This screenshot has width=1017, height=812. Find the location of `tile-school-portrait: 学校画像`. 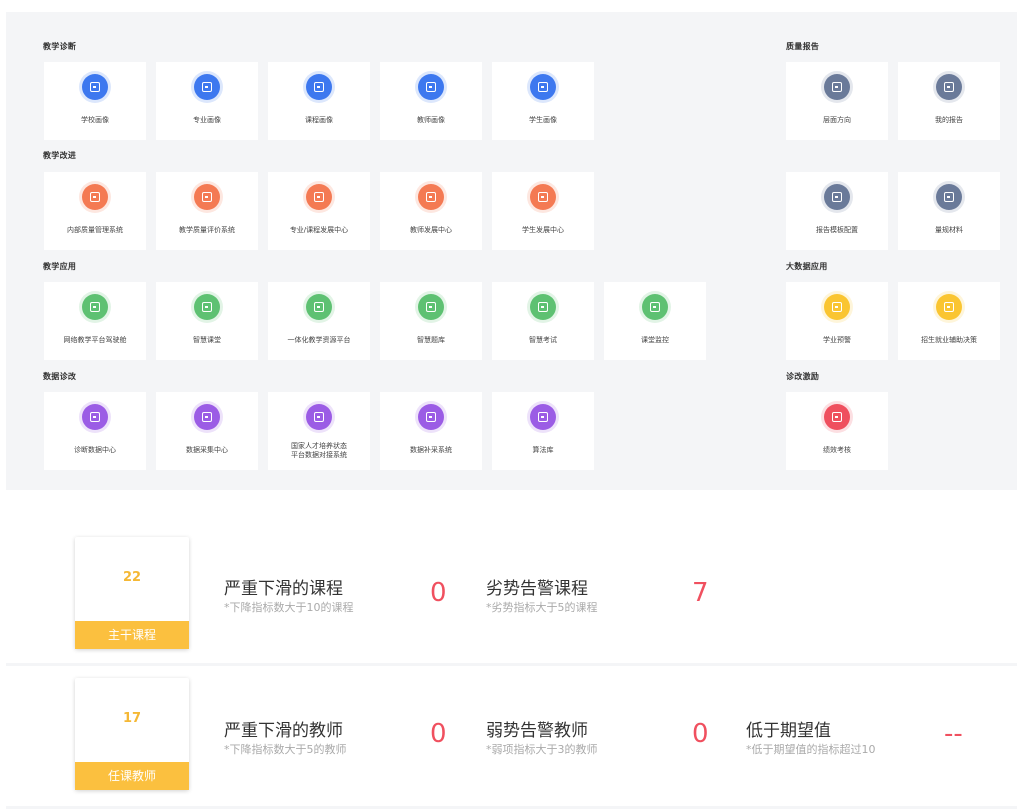

tile-school-portrait: 学校画像 is located at coordinates (95, 101).